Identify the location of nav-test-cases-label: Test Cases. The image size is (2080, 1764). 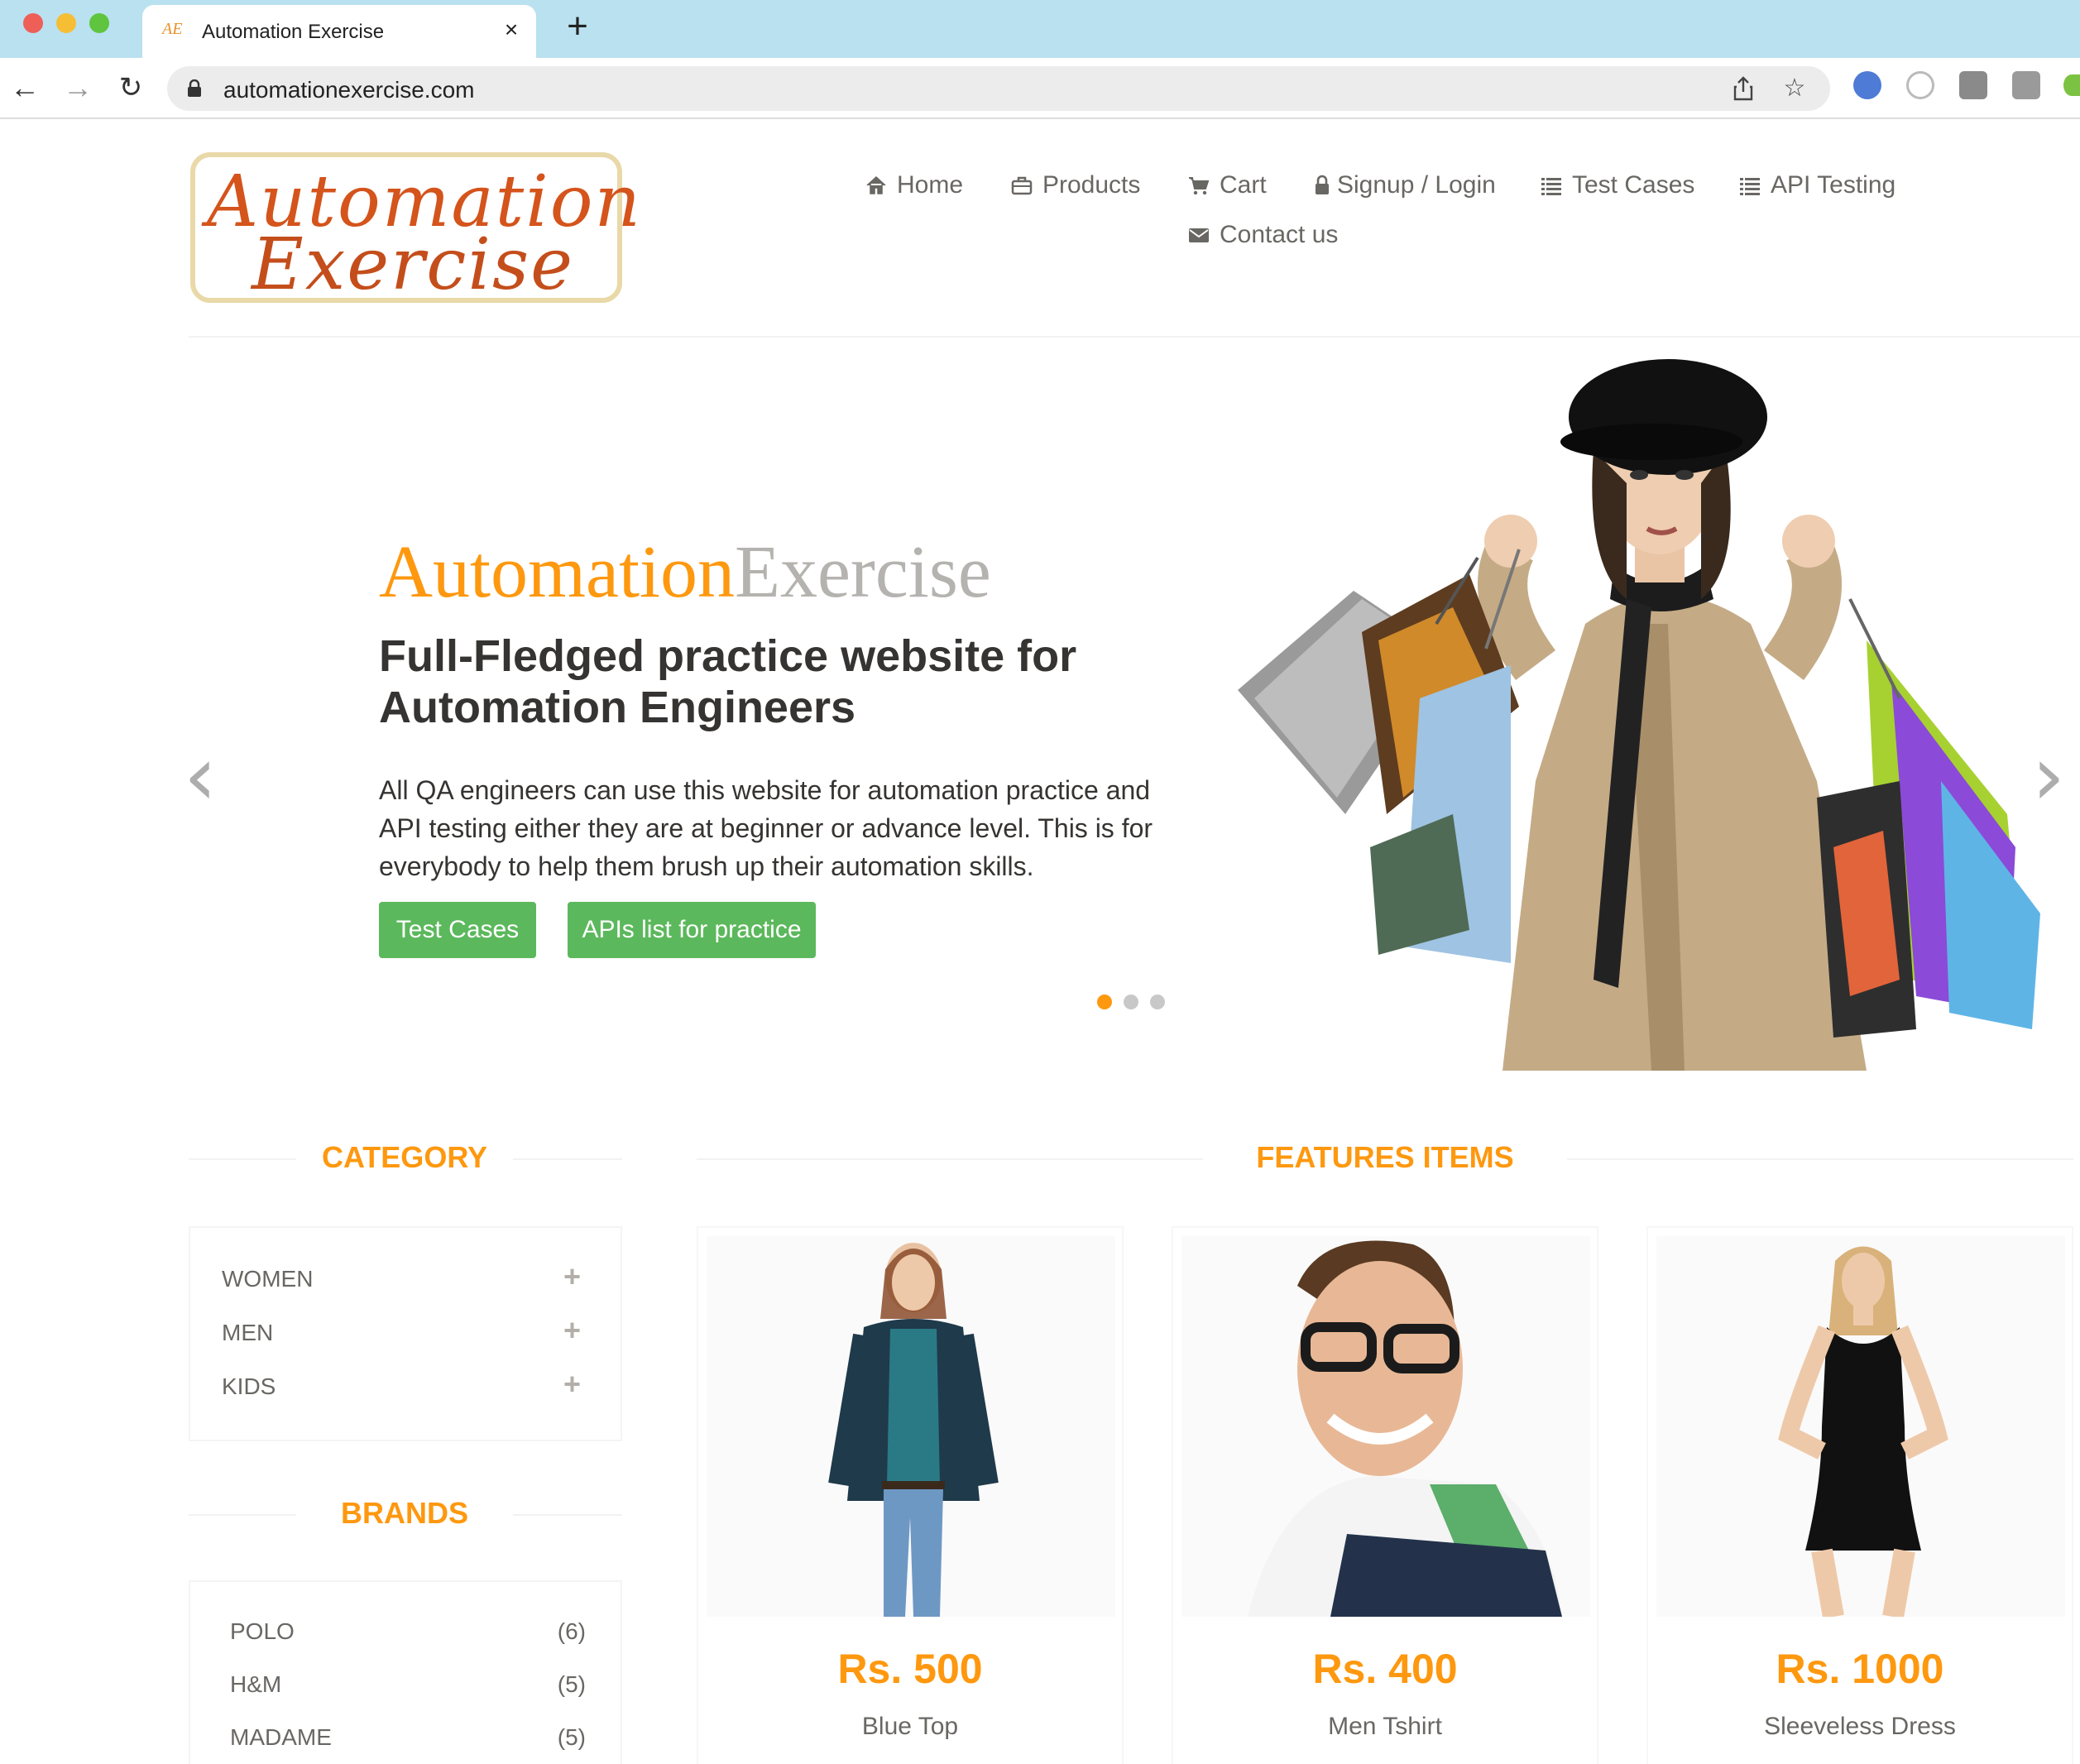
(1633, 185).